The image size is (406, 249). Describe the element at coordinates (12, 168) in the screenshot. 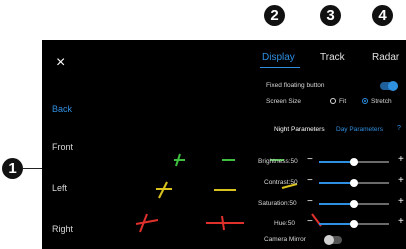

I see `callout-1: 1` at that location.